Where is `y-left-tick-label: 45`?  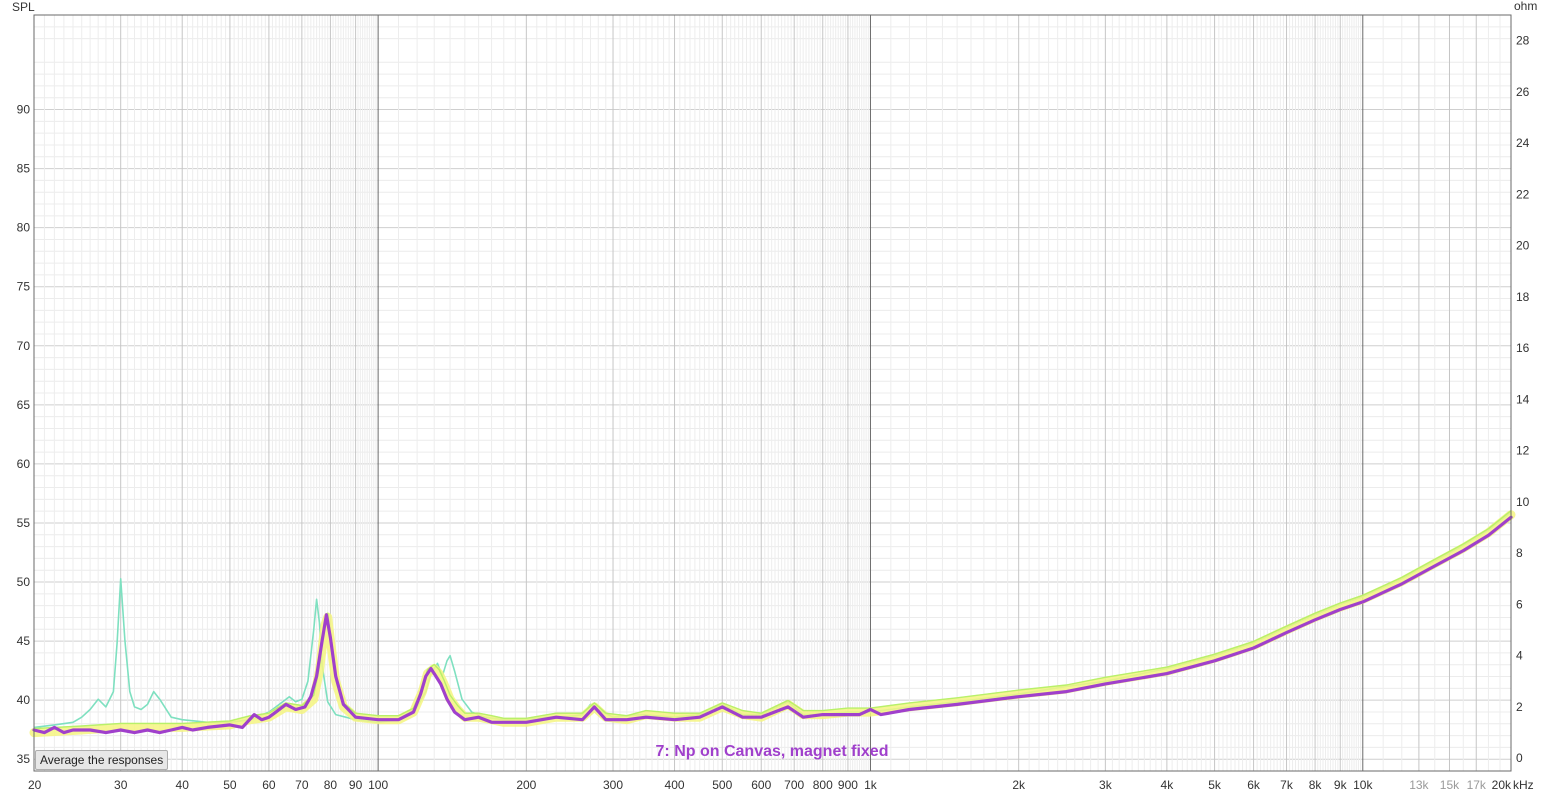 y-left-tick-label: 45 is located at coordinates (24, 641).